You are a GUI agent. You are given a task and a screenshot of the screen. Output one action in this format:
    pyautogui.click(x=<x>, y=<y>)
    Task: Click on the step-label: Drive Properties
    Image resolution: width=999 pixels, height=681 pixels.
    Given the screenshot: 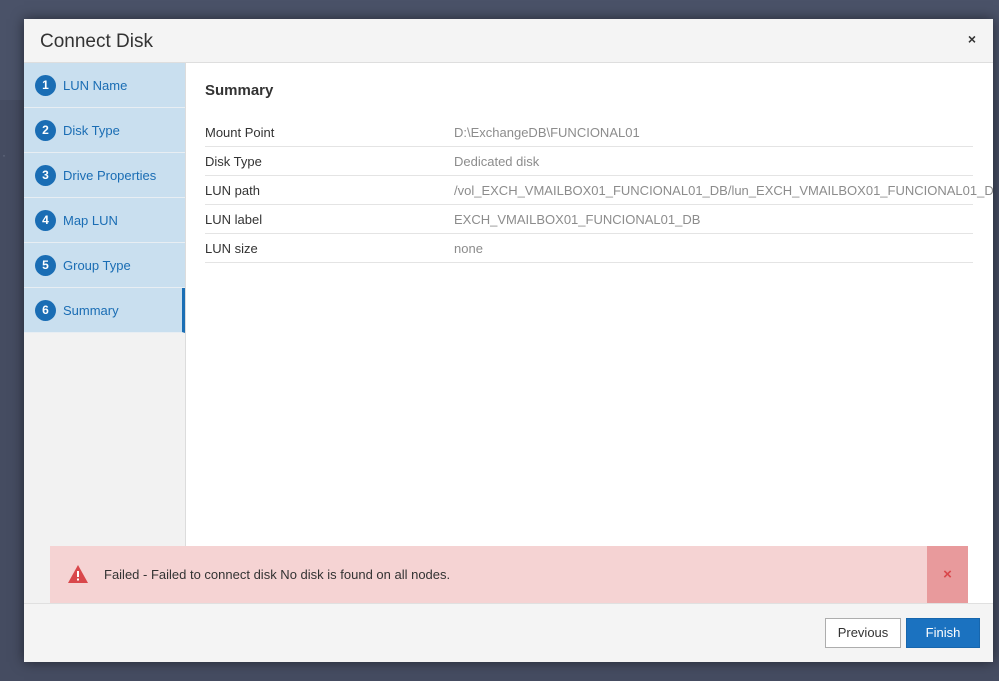 What is the action you would take?
    pyautogui.click(x=110, y=175)
    